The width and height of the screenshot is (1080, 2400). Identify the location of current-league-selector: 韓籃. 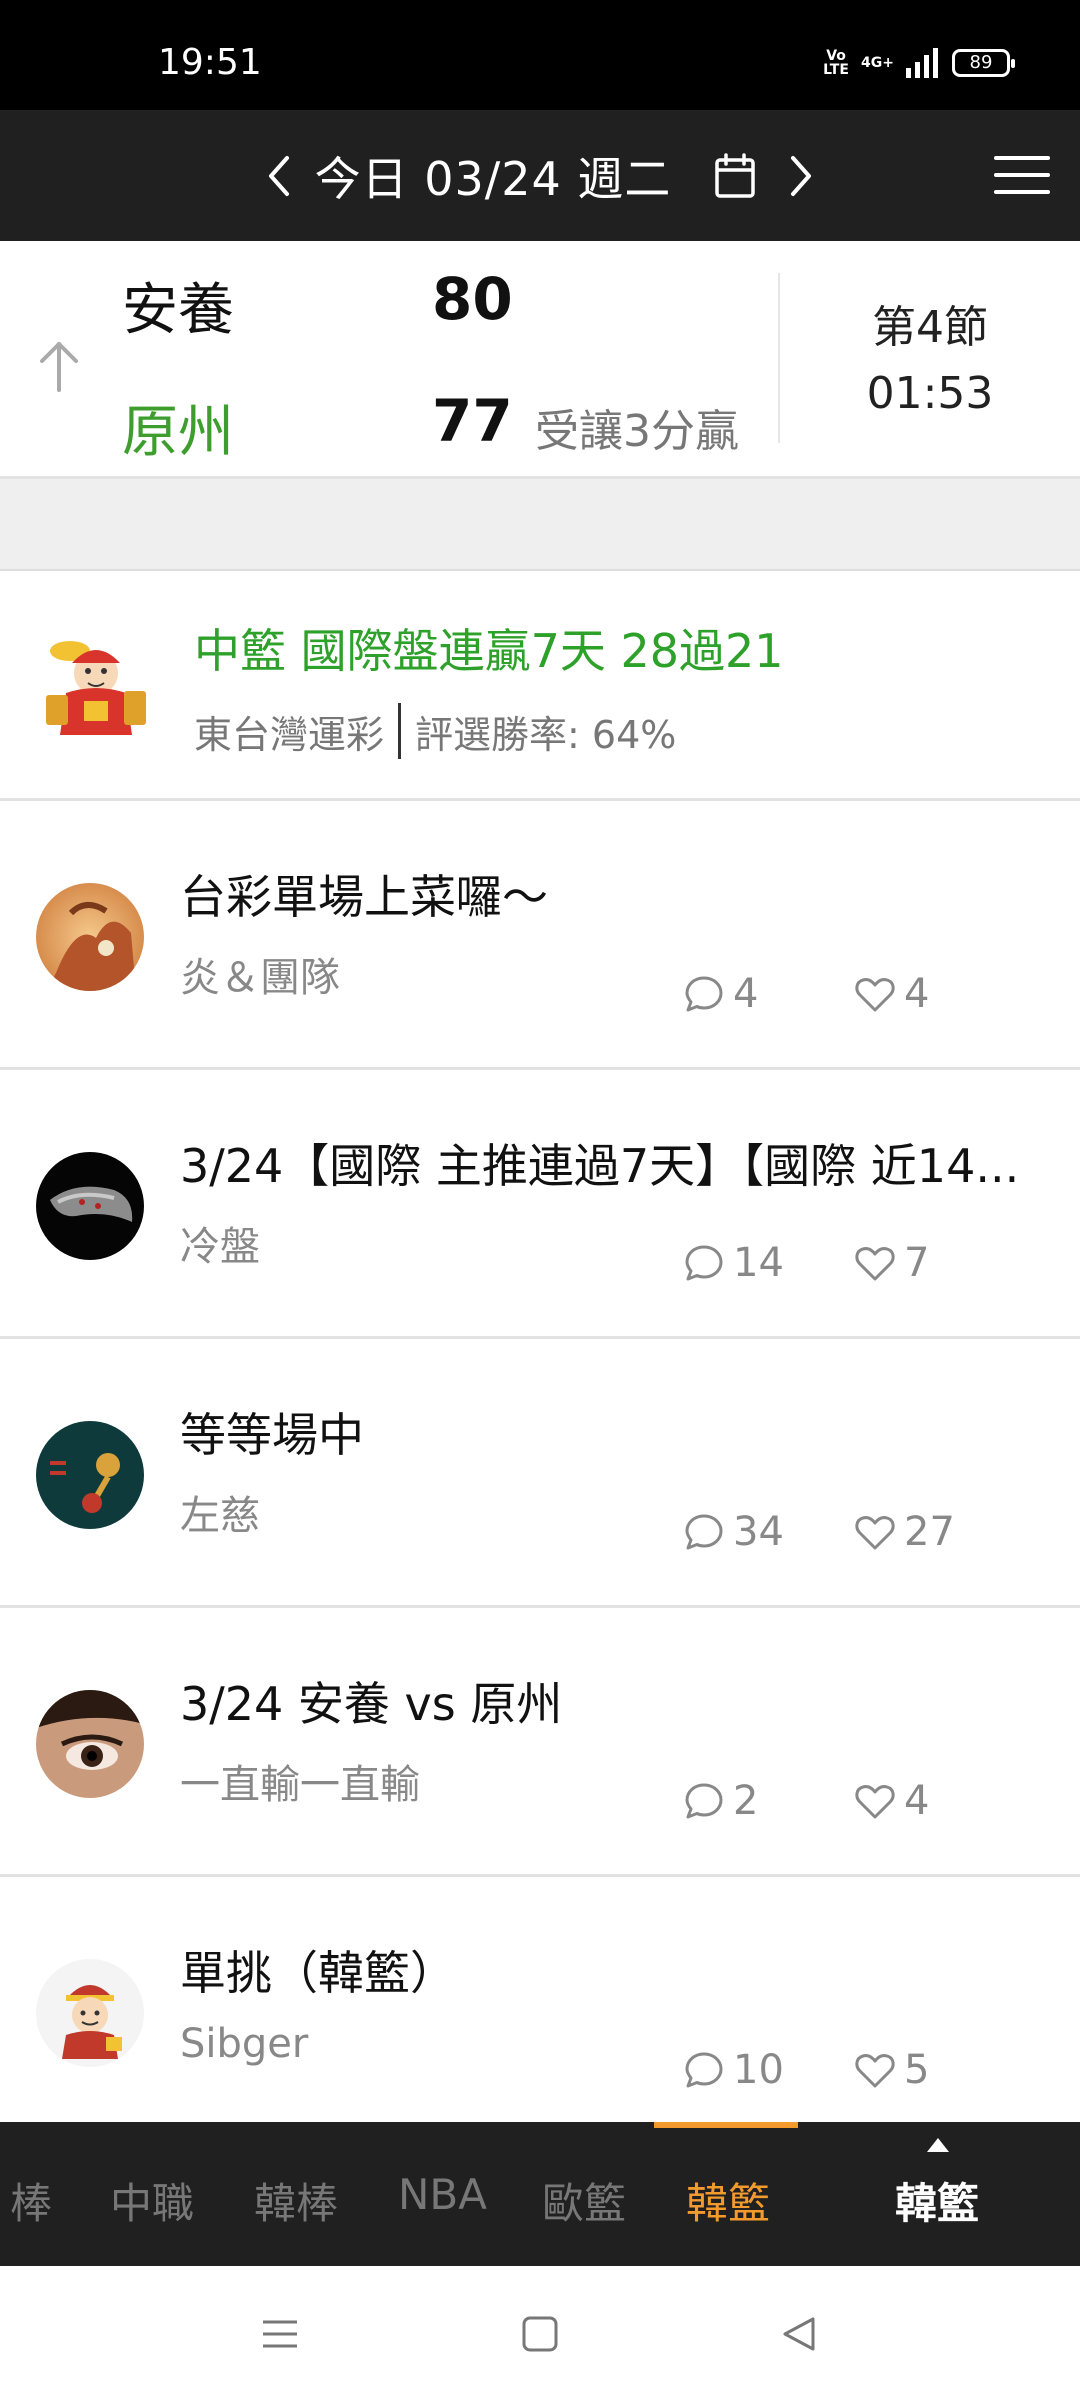
(937, 2200).